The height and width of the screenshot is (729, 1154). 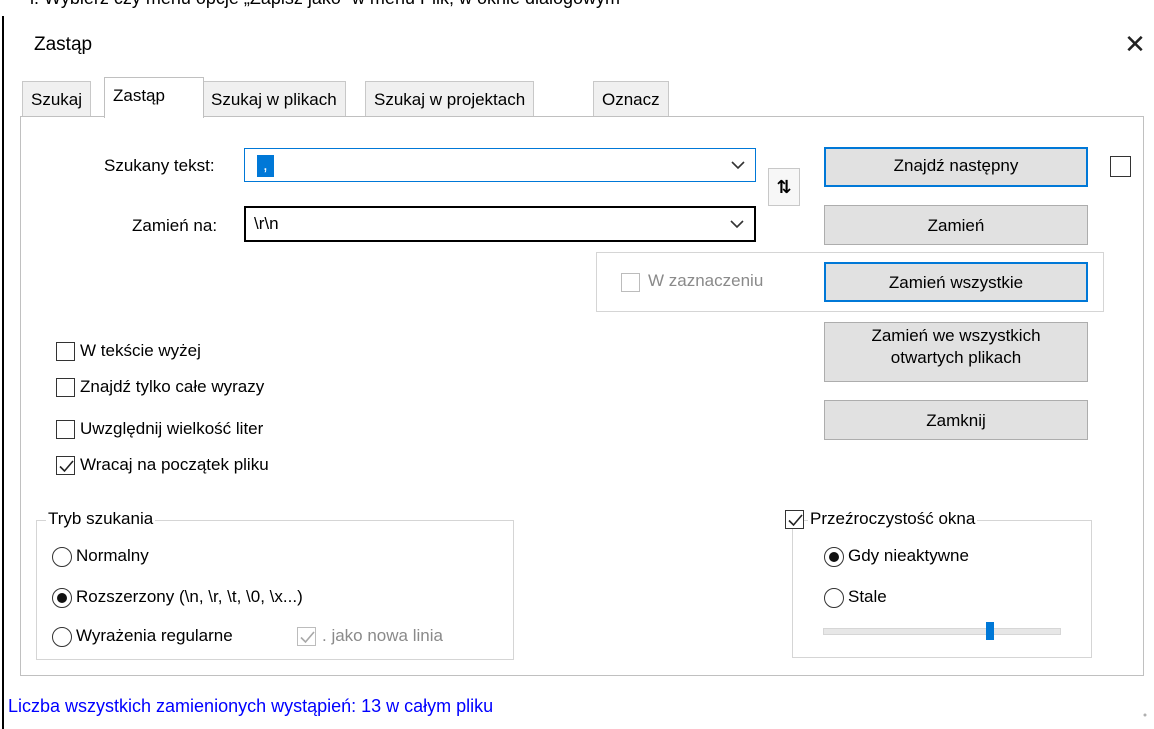 I want to click on find-label: Szukany tekst:, so click(x=159, y=165).